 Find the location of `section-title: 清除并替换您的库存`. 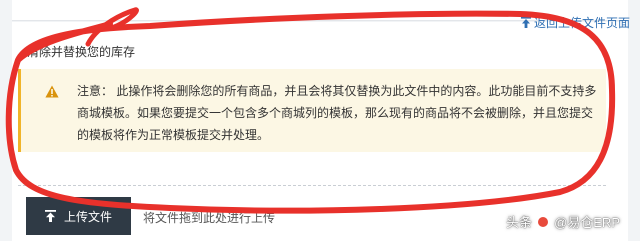

section-title: 清除并替换您的库存 is located at coordinates (81, 52).